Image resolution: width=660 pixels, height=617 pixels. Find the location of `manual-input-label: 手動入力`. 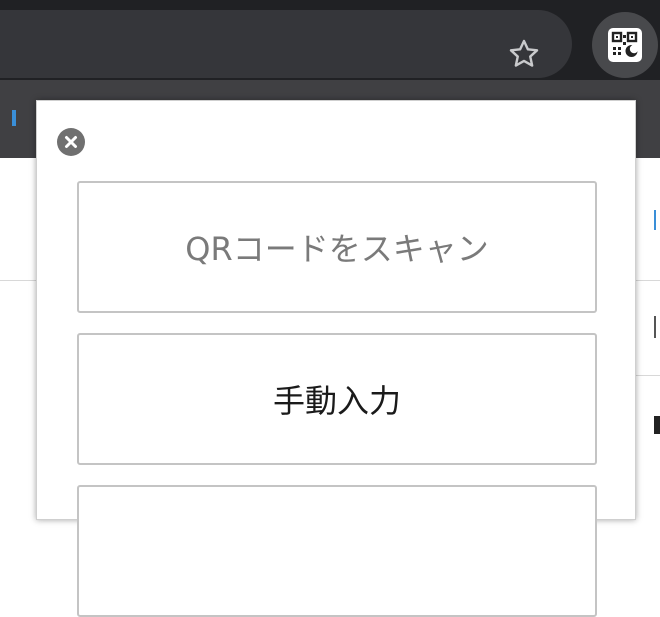

manual-input-label: 手動入力 is located at coordinates (336, 401).